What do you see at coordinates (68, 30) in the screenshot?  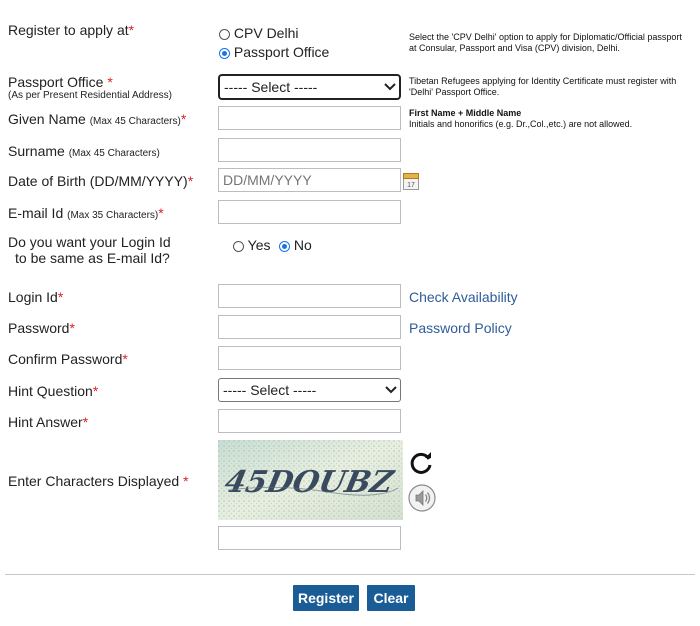 I see `register-at-label-text: Register to apply at` at bounding box center [68, 30].